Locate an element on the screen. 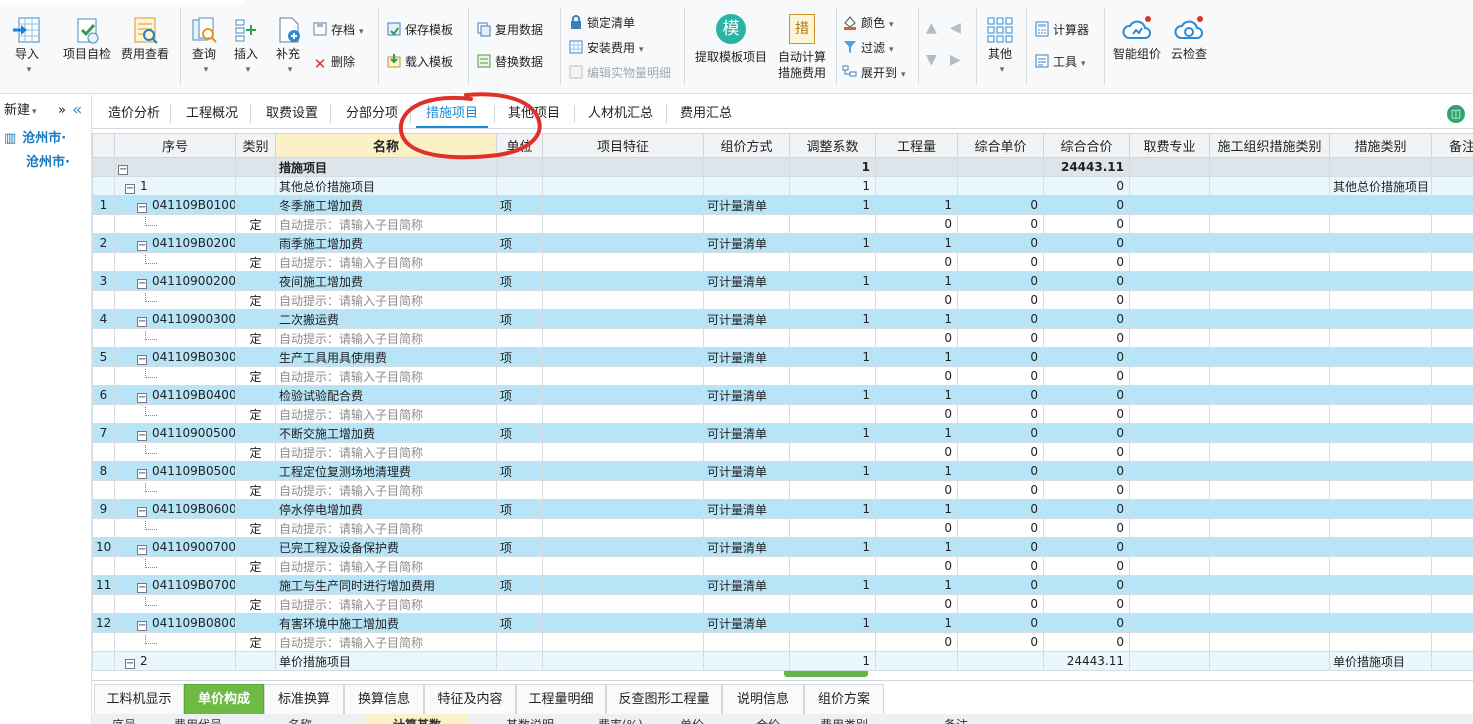 Image resolution: width=1473 pixels, height=724 pixels. import-button: 导入 ▾ is located at coordinates (27, 46).